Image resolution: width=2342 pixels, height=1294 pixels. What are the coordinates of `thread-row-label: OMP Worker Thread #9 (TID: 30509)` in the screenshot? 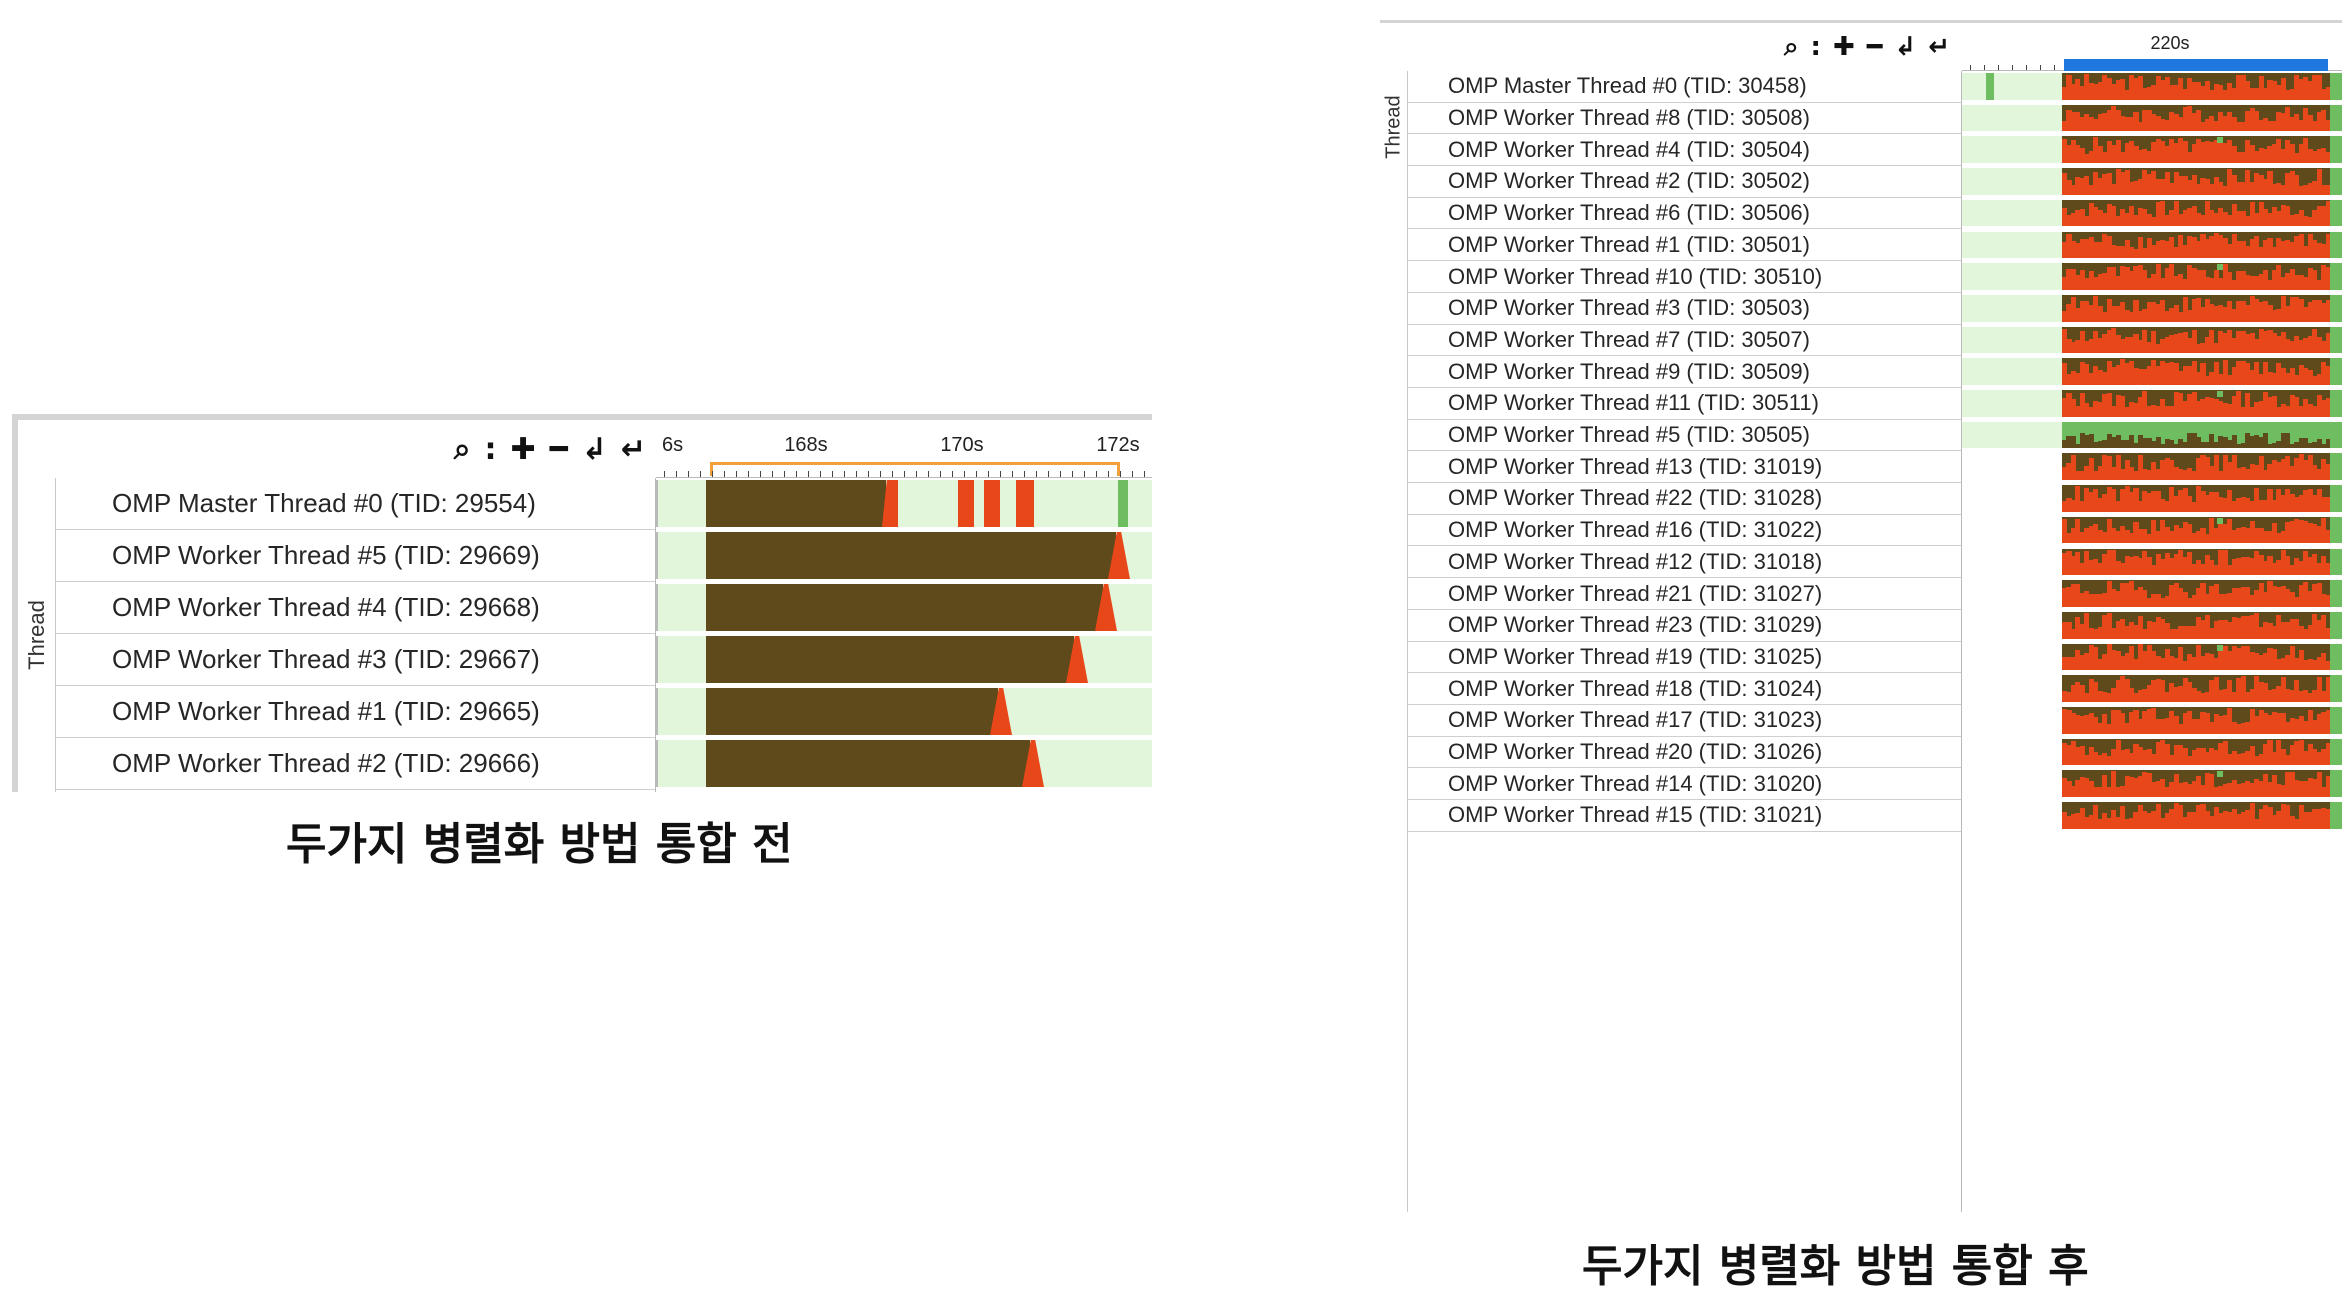 It's located at (1684, 372).